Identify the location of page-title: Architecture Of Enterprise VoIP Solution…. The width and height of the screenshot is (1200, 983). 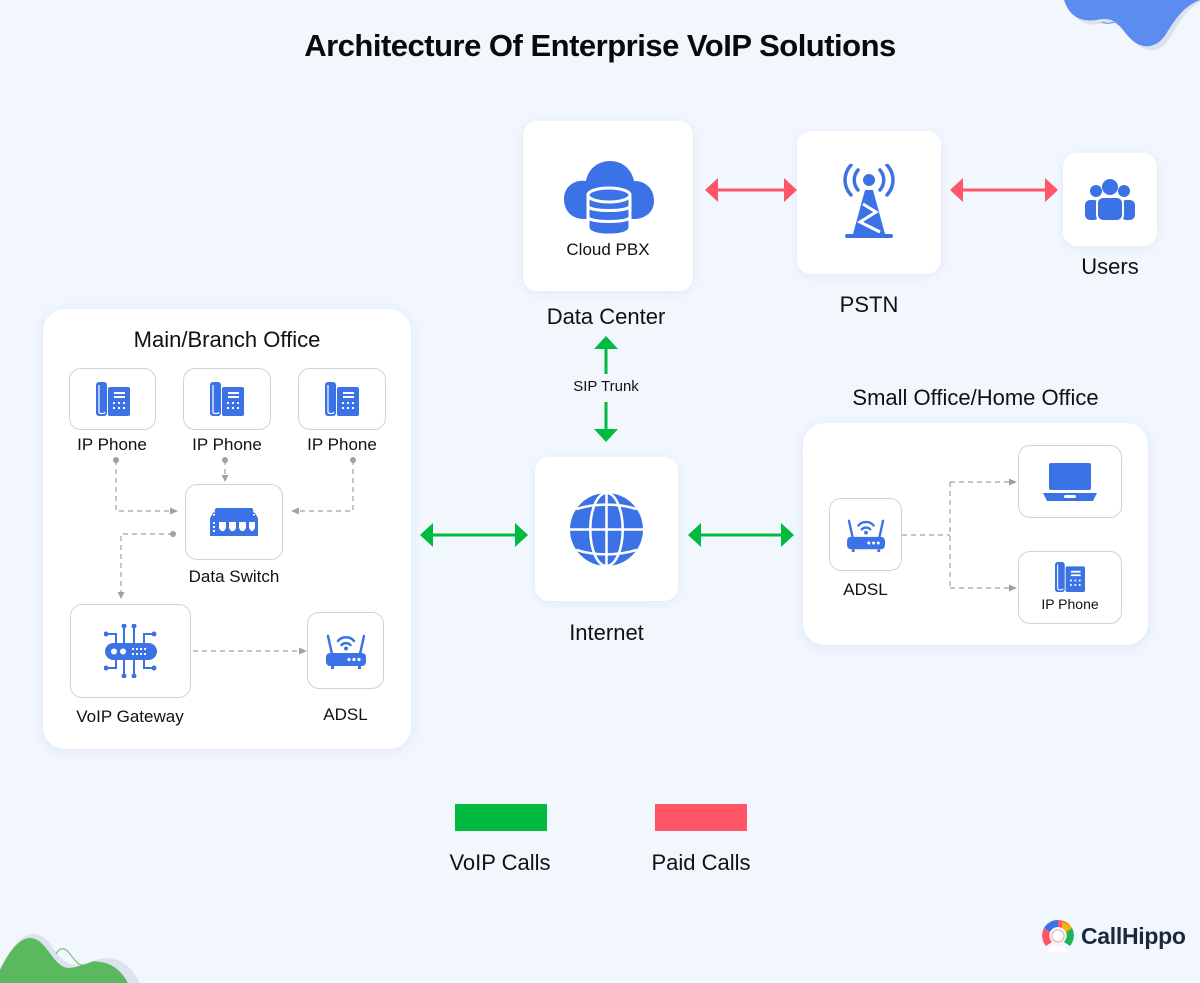
(600, 45).